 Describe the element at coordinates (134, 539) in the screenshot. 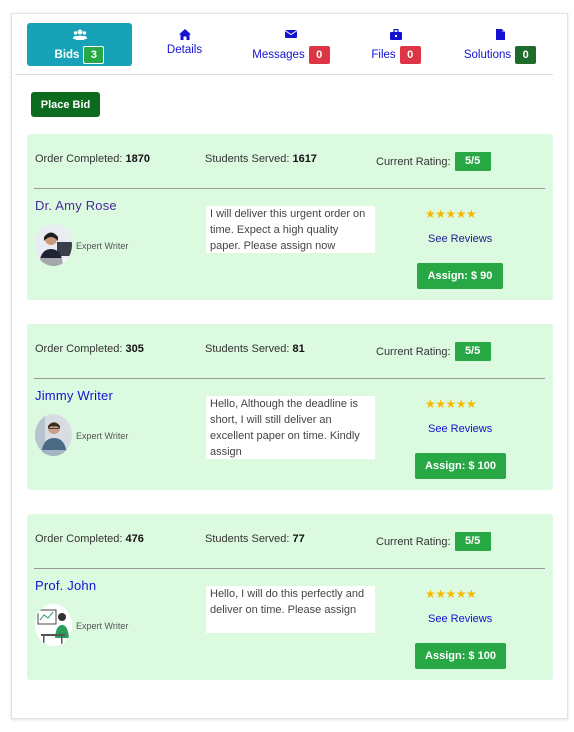

I see `orders-completed-value: 476` at that location.